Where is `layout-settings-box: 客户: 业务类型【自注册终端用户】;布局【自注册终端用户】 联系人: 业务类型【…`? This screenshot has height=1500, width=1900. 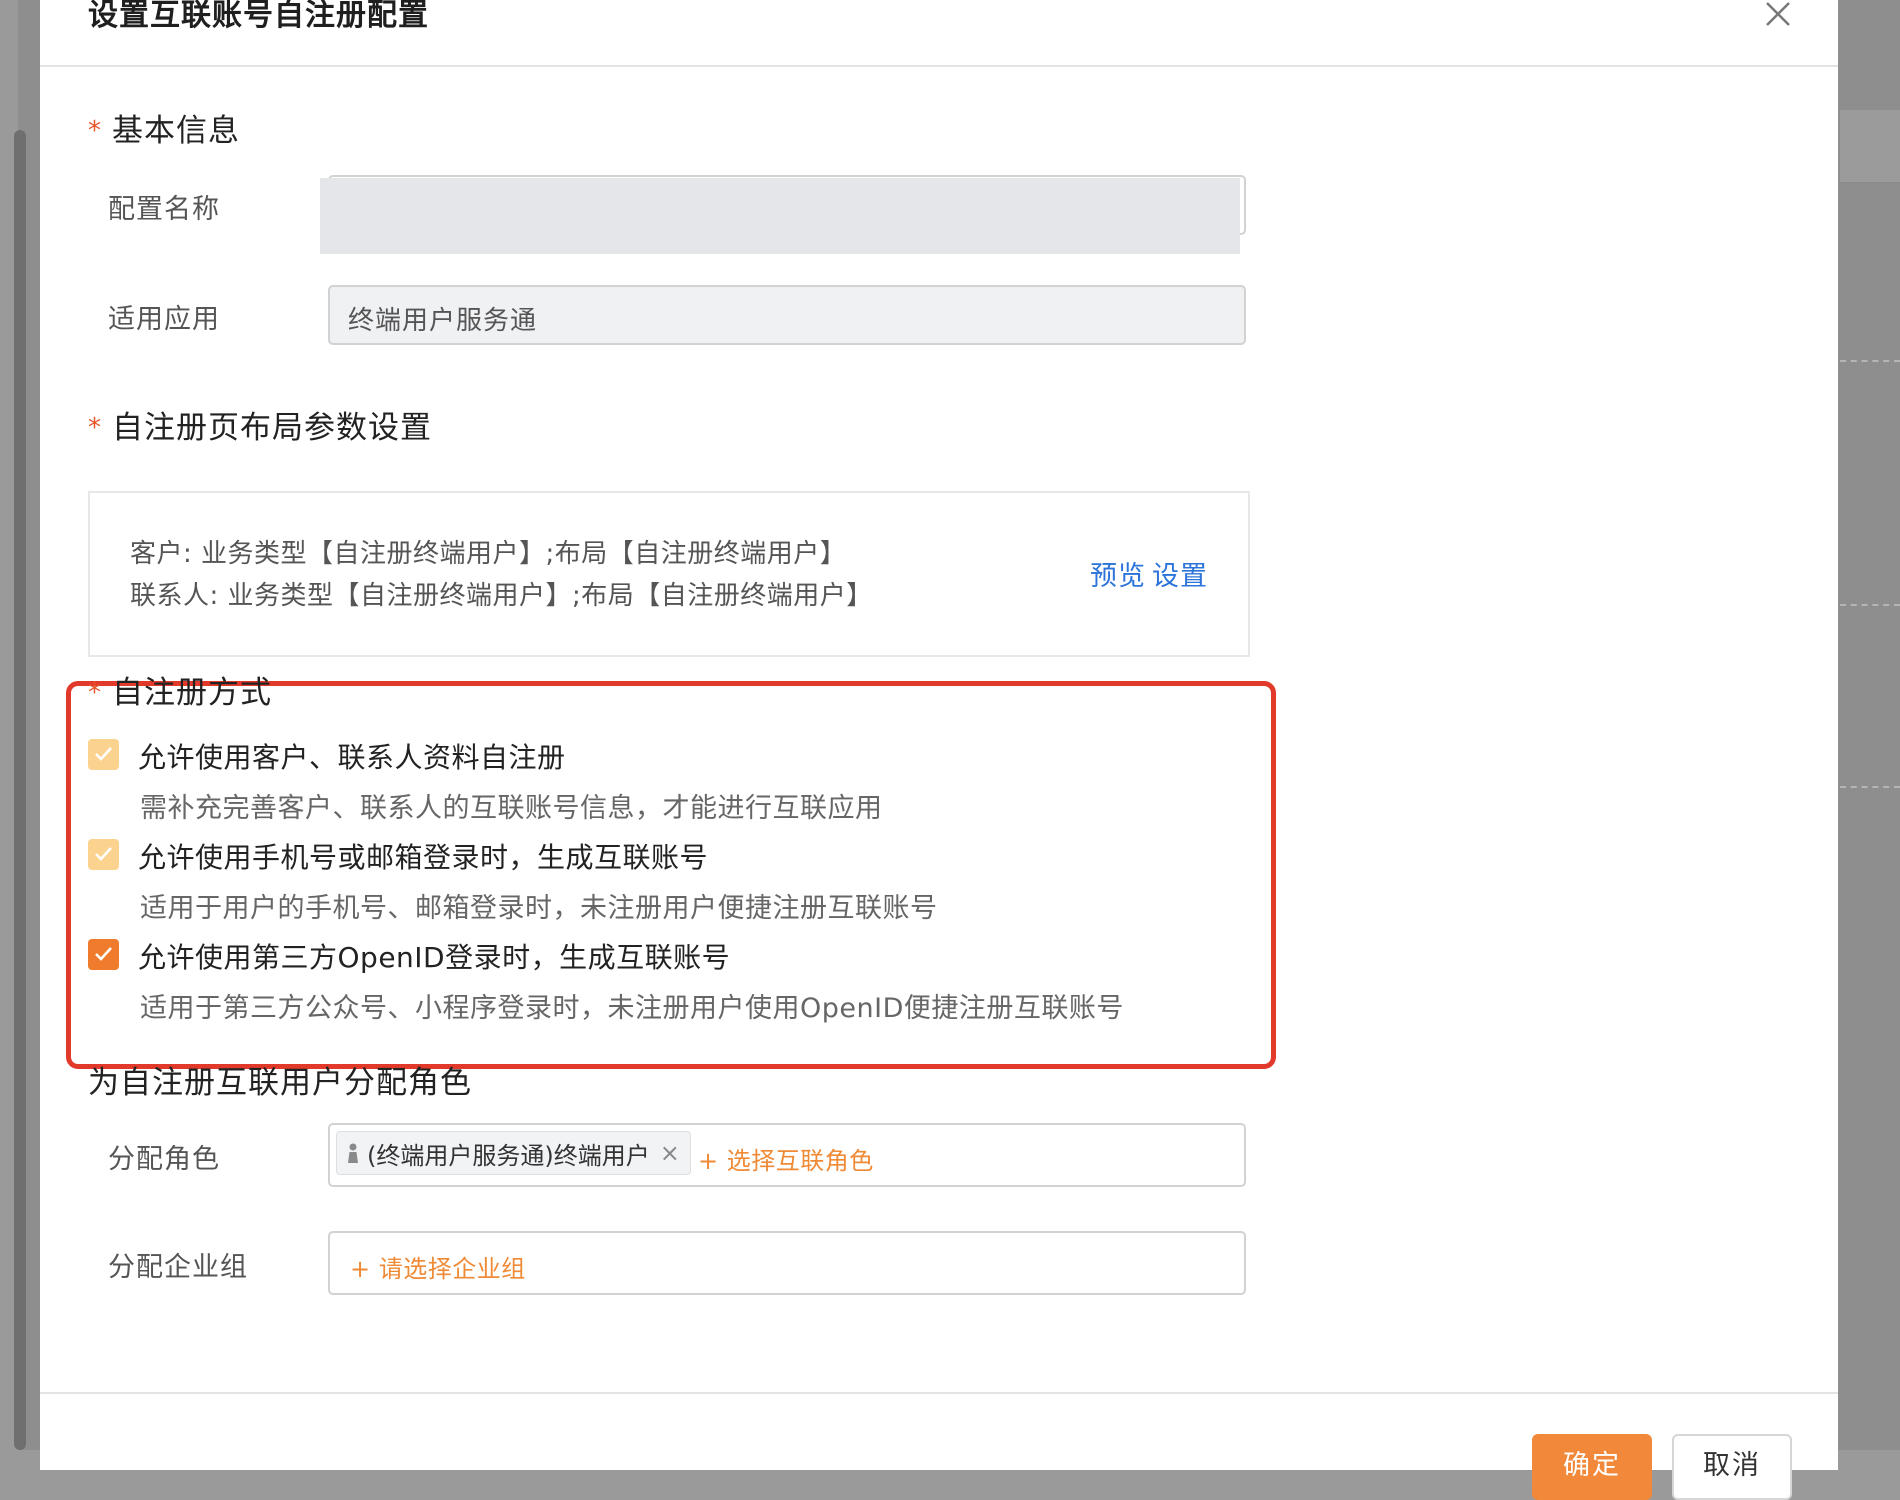 layout-settings-box: 客户: 业务类型【自注册终端用户】;布局【自注册终端用户】 联系人: 业务类型【… is located at coordinates (669, 574).